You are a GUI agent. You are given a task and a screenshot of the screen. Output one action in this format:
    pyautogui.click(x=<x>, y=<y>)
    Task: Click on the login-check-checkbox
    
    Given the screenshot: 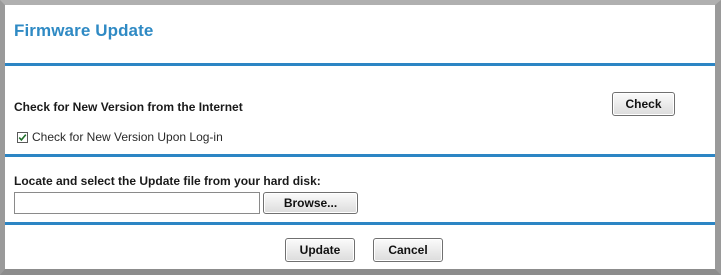 What is the action you would take?
    pyautogui.click(x=22, y=137)
    